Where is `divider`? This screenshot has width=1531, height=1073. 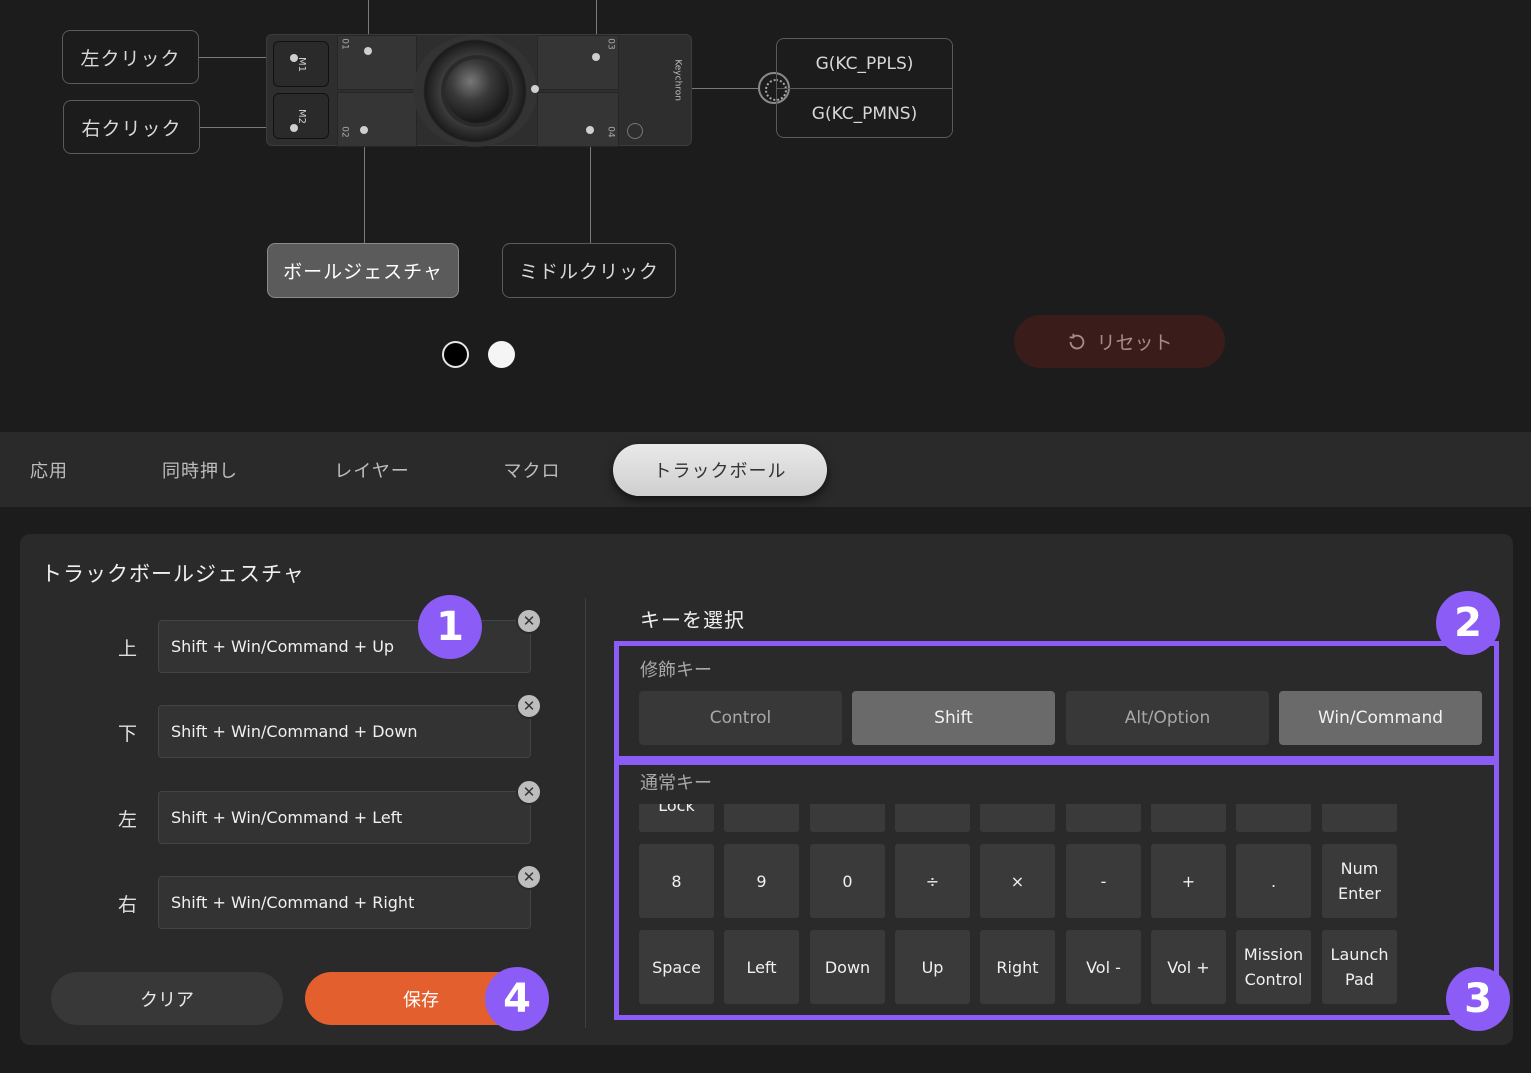 divider is located at coordinates (585, 813).